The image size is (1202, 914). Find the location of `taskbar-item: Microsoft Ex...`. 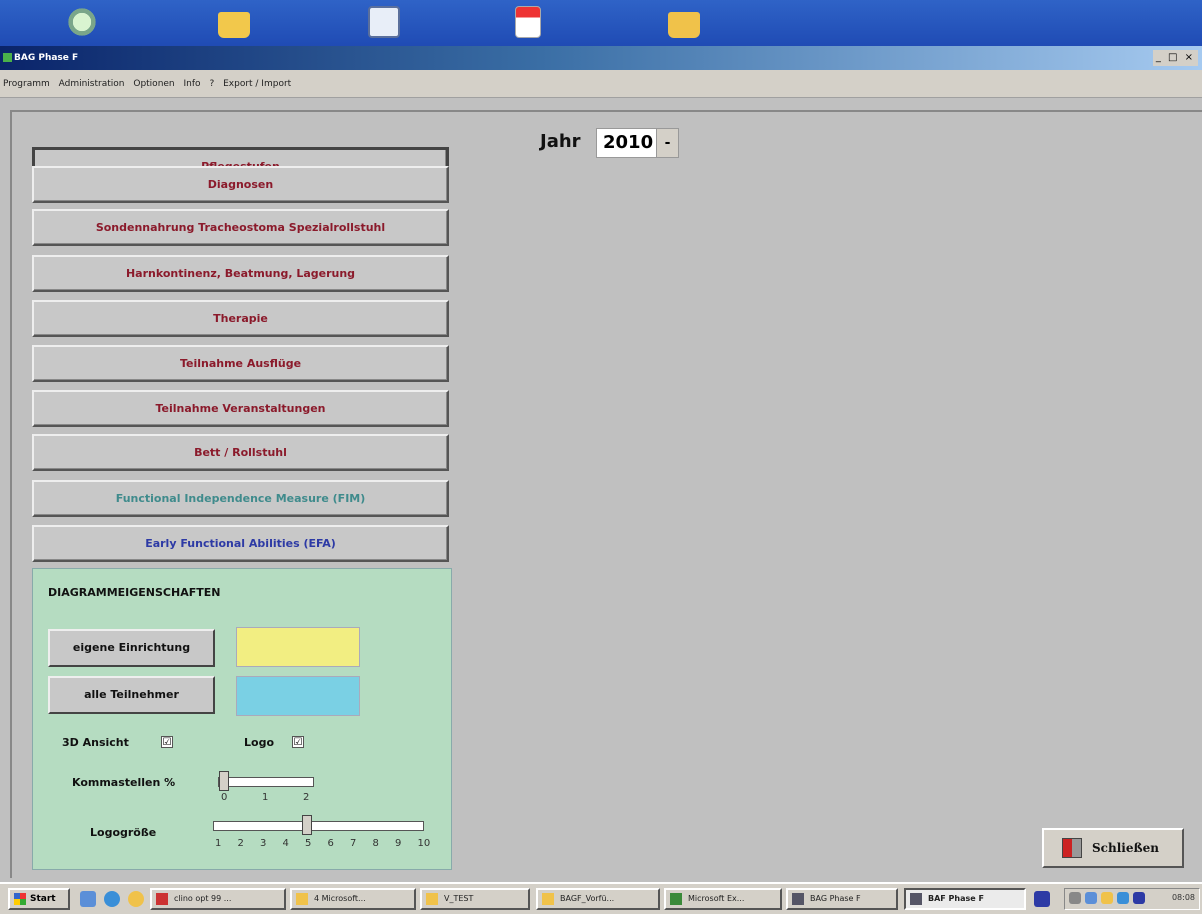

taskbar-item: Microsoft Ex... is located at coordinates (723, 899).